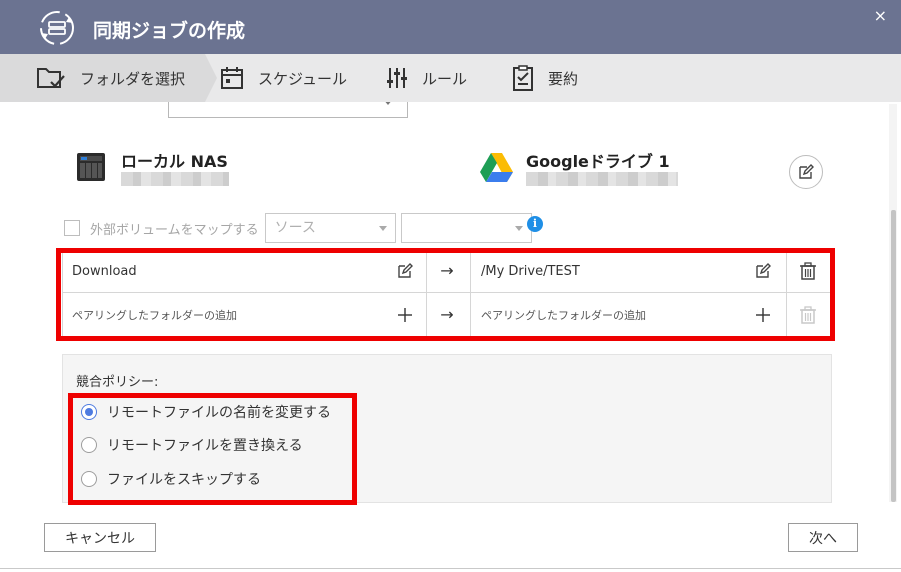 The width and height of the screenshot is (901, 572). I want to click on cancel-button: キャンセル, so click(100, 537).